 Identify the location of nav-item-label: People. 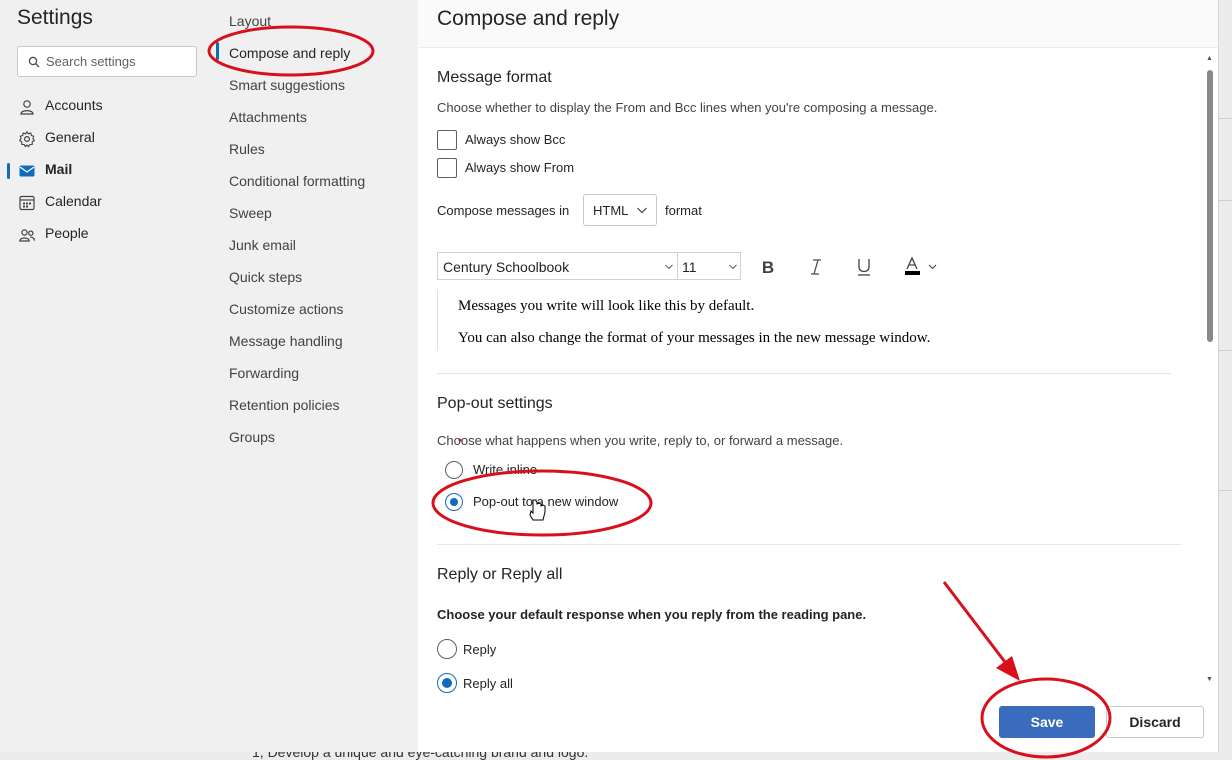
(67, 233).